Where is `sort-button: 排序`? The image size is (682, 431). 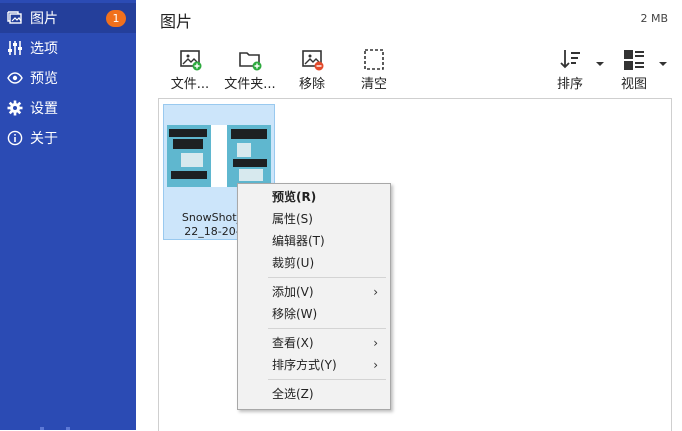 sort-button: 排序 is located at coordinates (570, 70).